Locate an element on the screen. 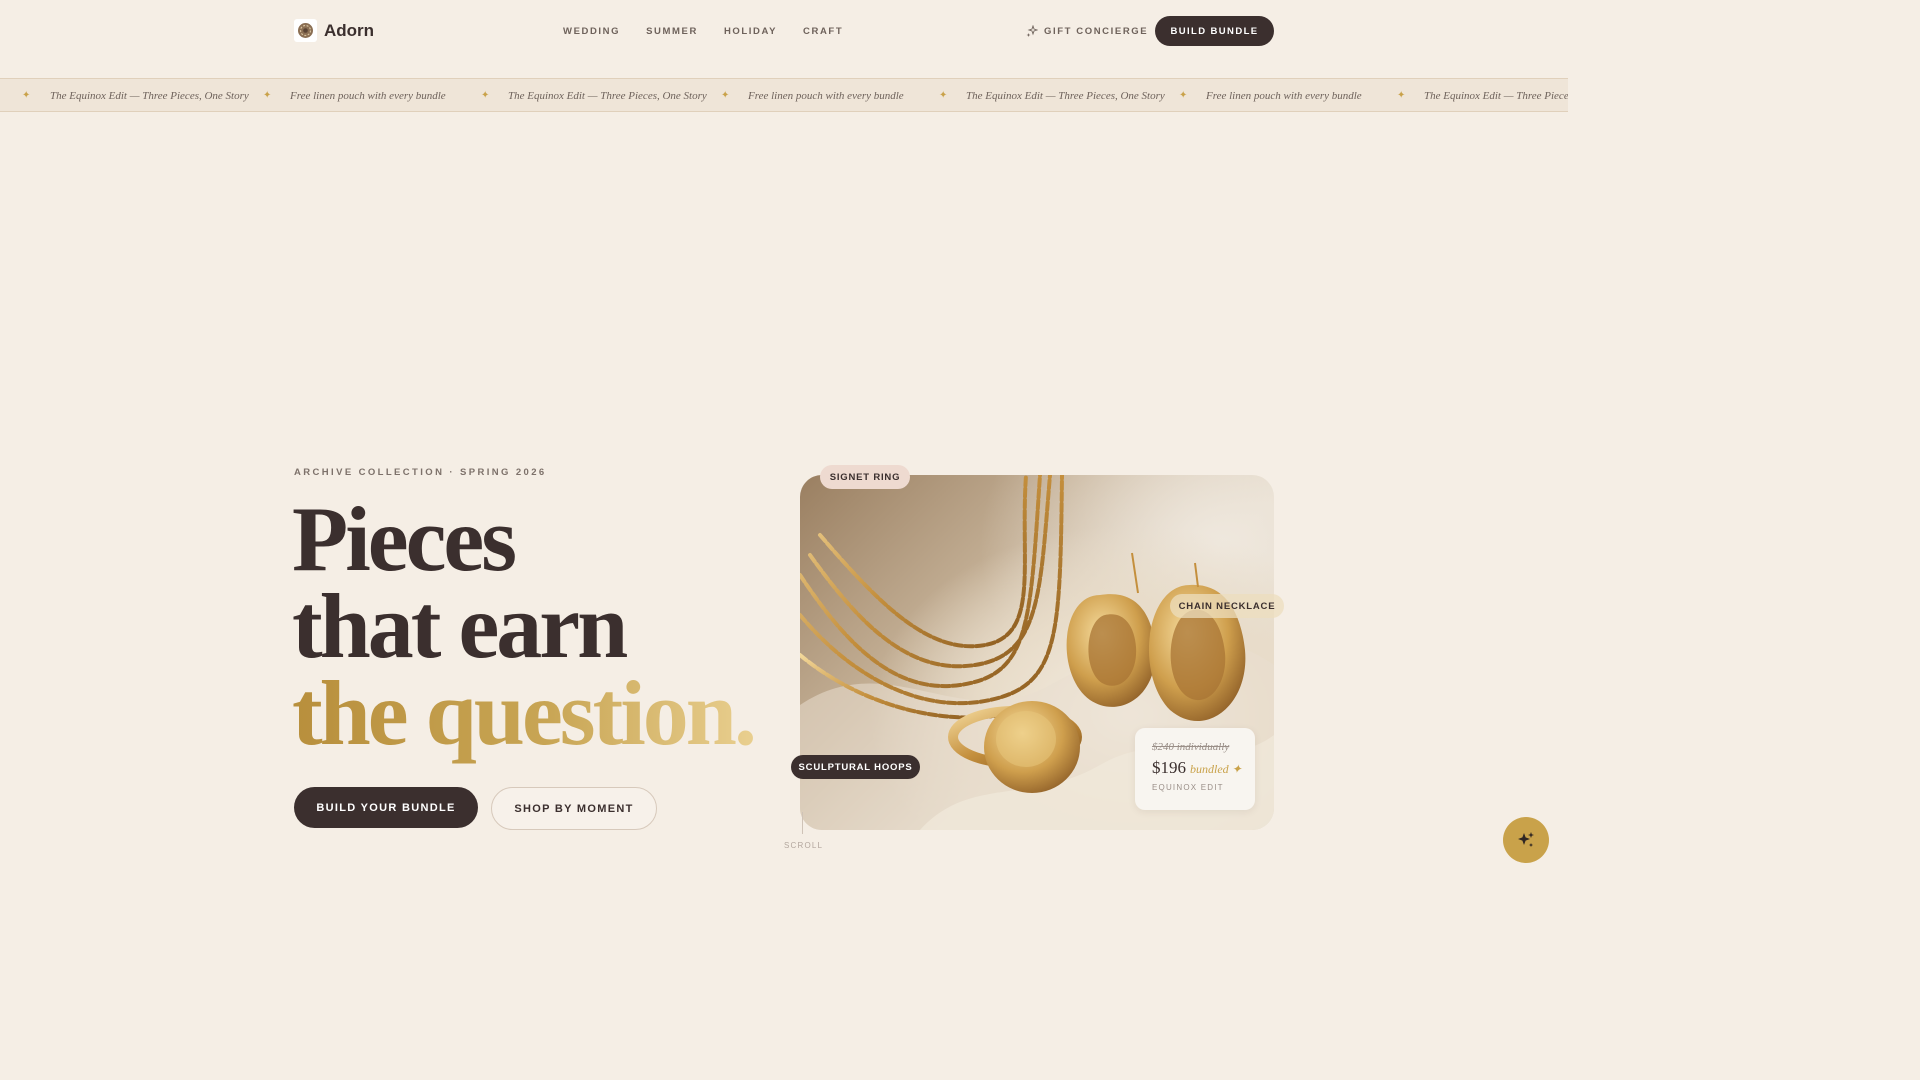  sparkles-icon is located at coordinates (1526, 839).